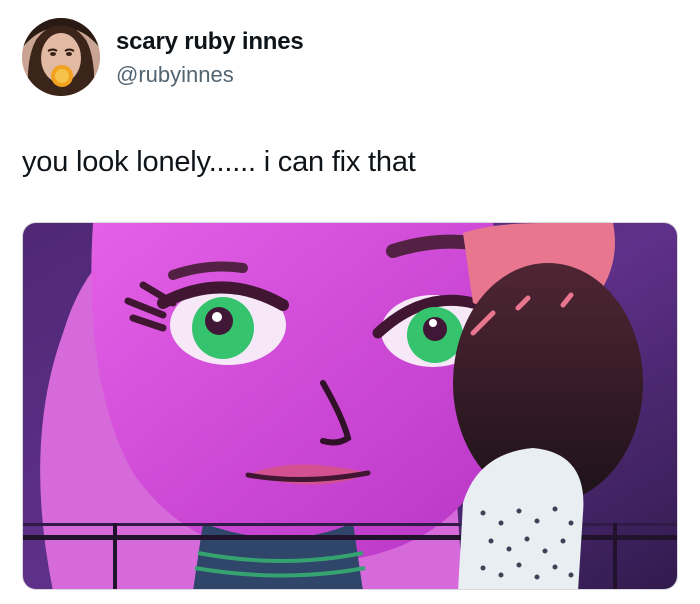 The image size is (700, 604). I want to click on avatar-photo-icon, so click(61, 57).